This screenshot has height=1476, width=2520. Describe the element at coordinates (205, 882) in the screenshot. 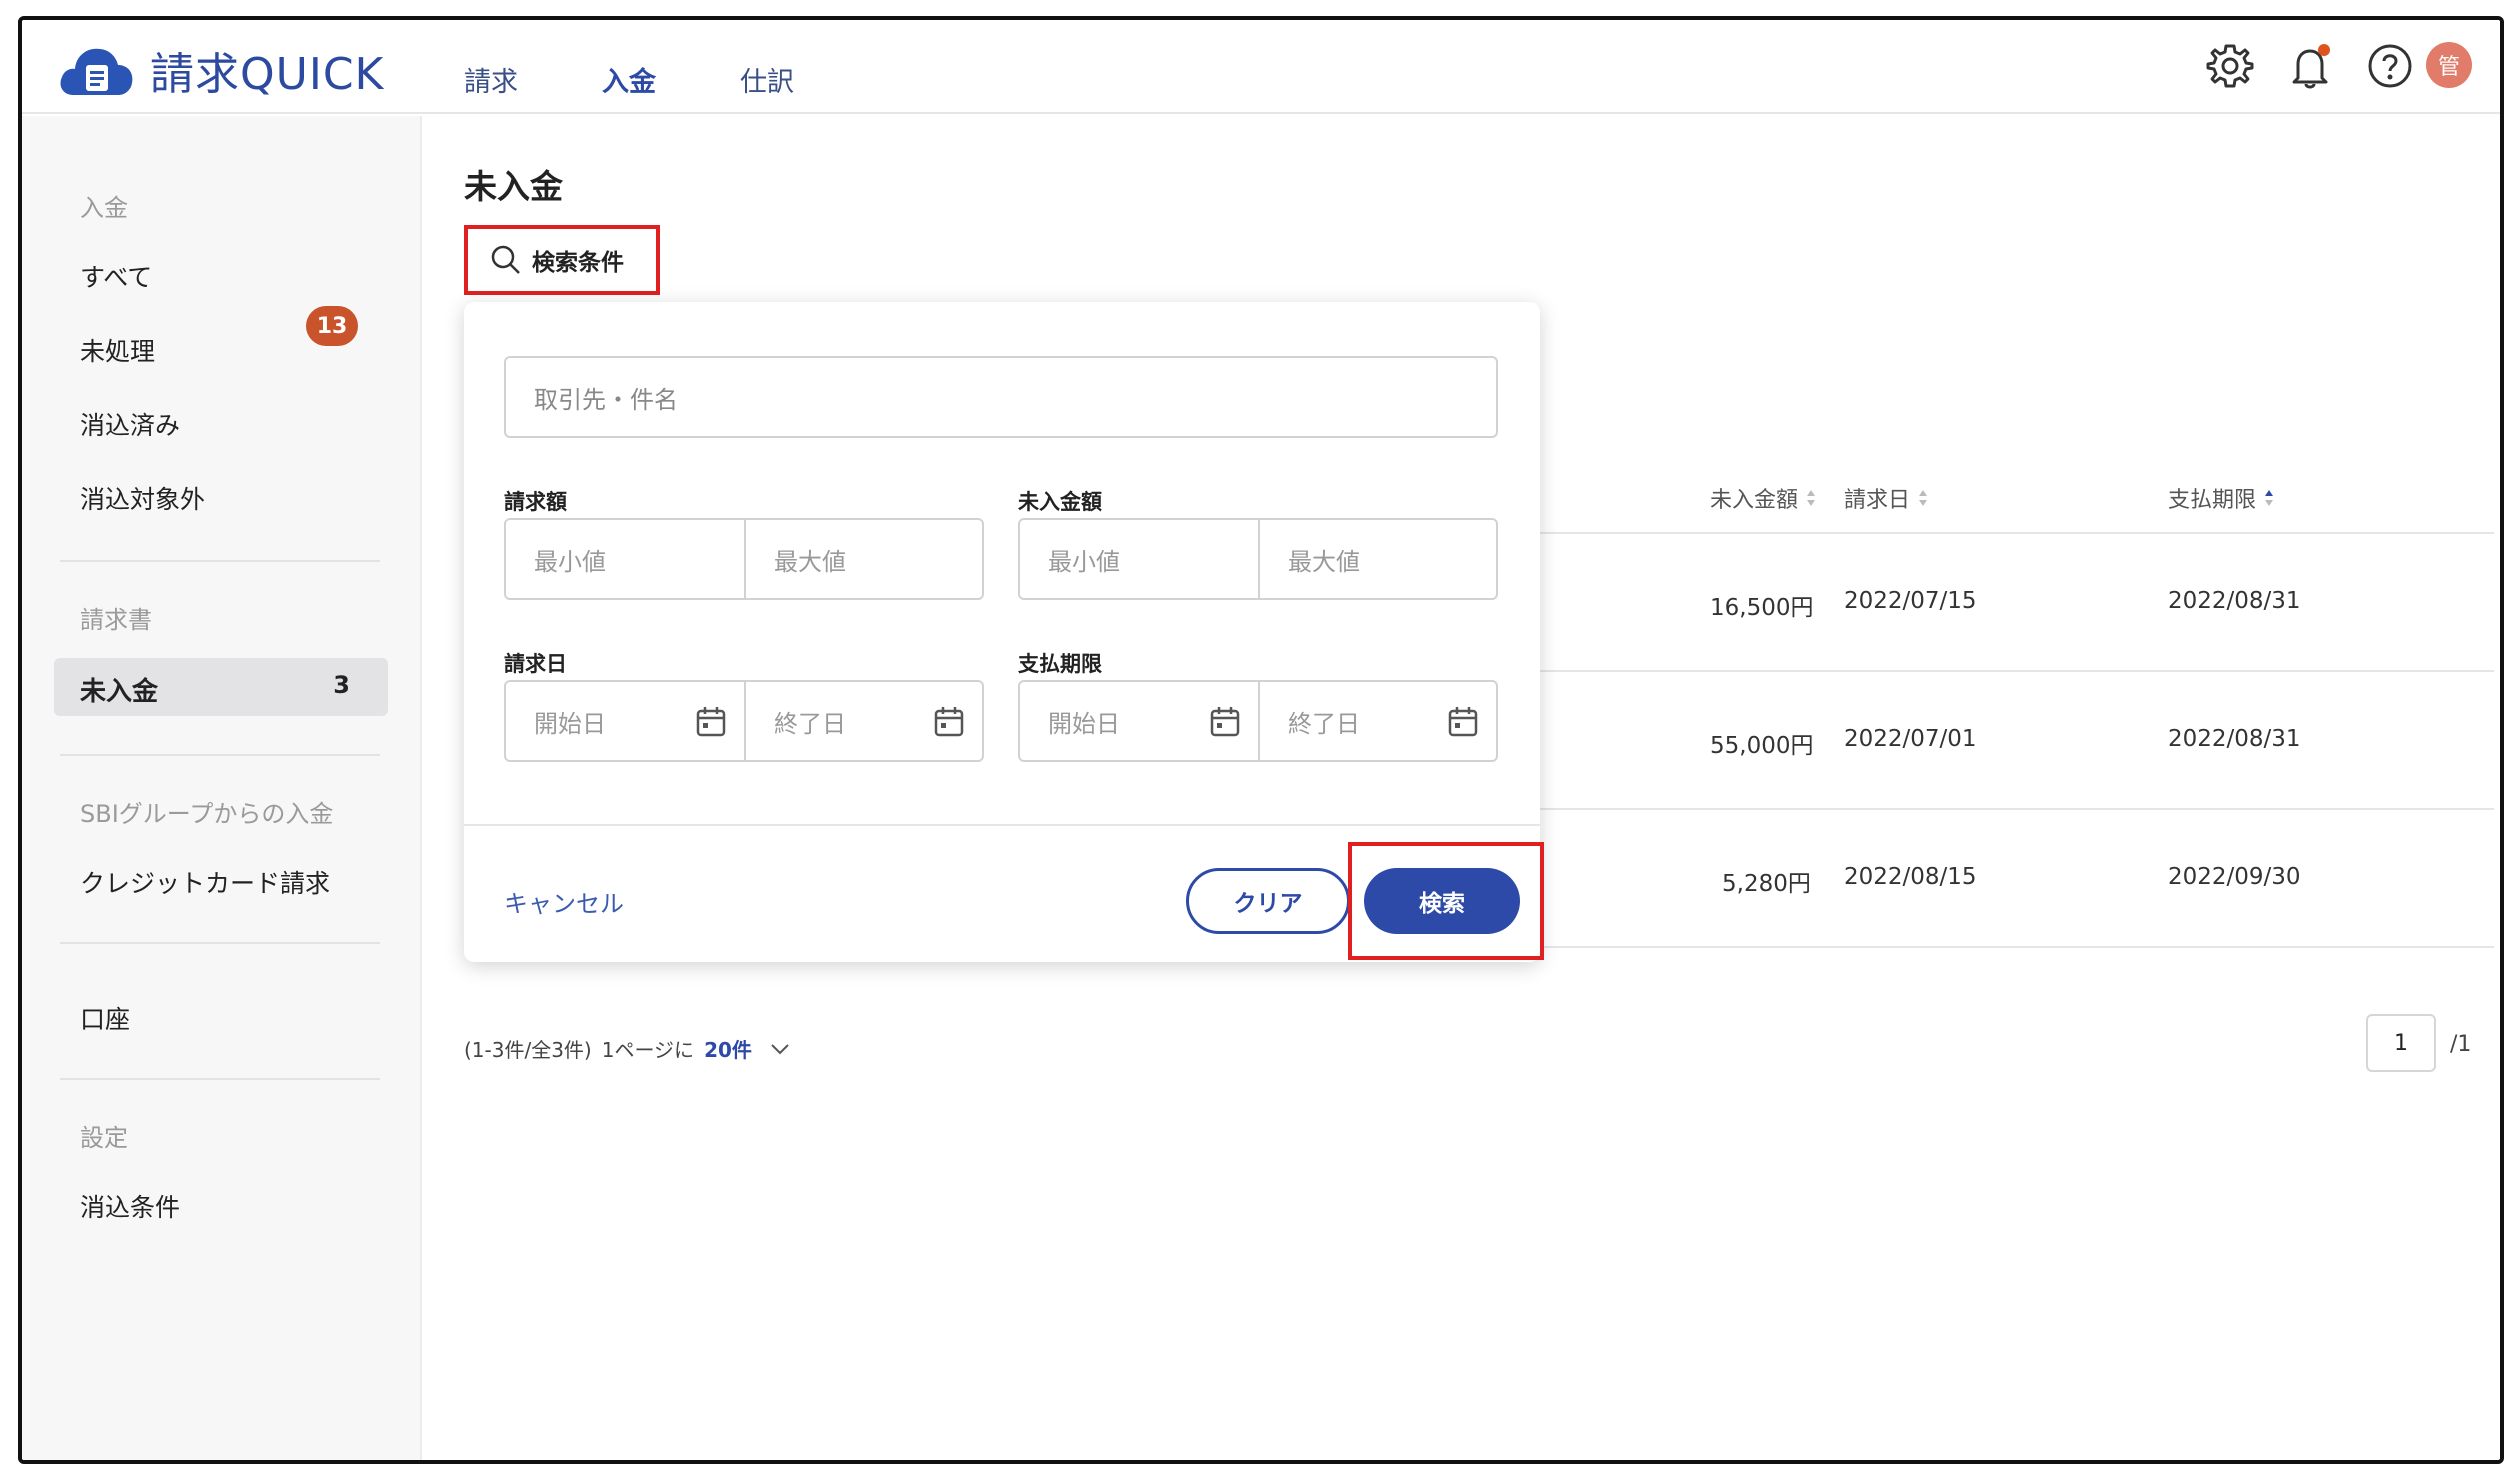

I see `sidebar-item-credit-card: クレジットカード請求` at that location.